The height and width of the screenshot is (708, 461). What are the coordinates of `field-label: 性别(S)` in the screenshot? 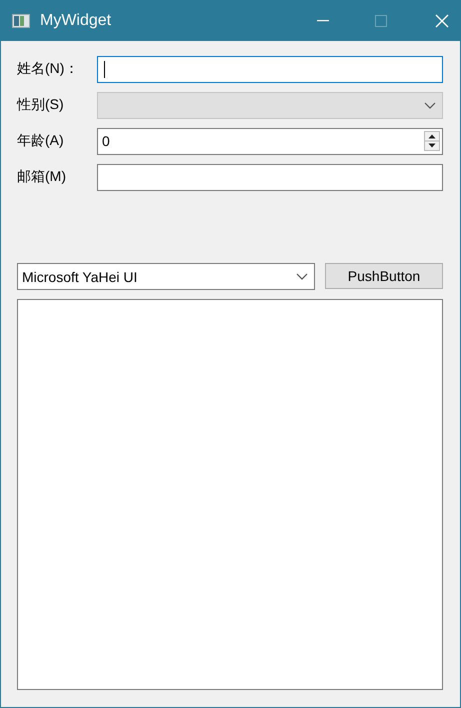 It's located at (41, 105).